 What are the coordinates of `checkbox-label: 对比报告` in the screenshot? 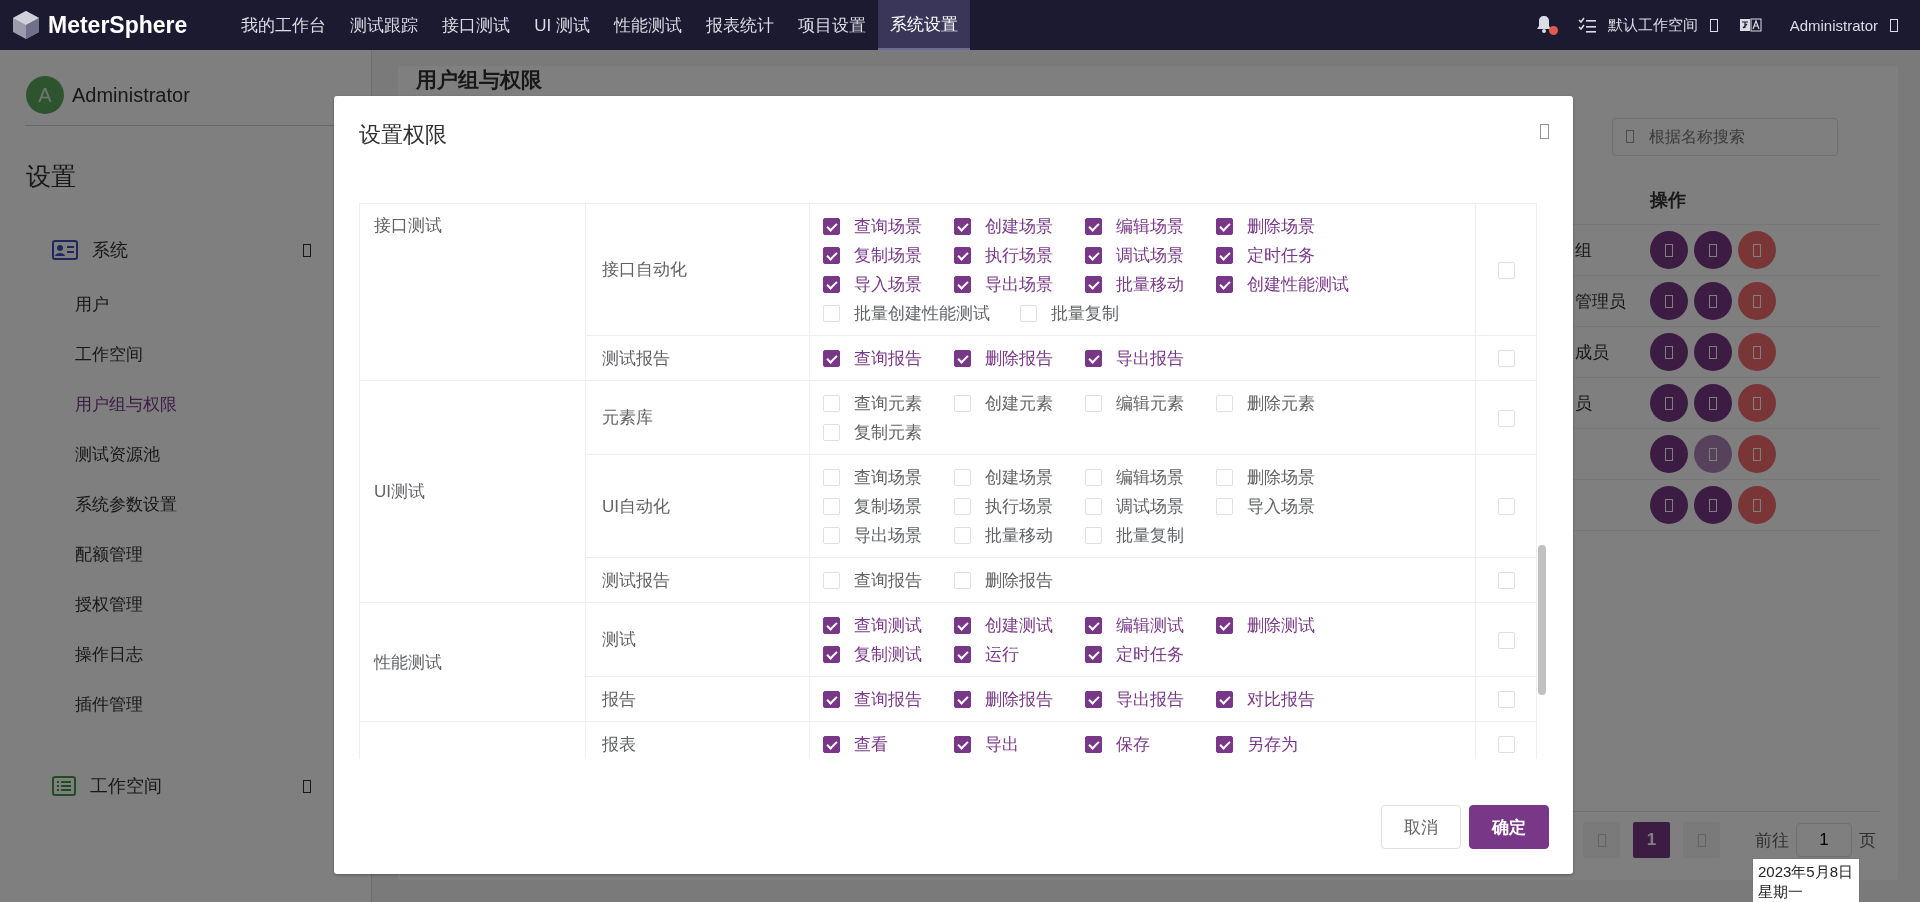 It's located at (1281, 699).